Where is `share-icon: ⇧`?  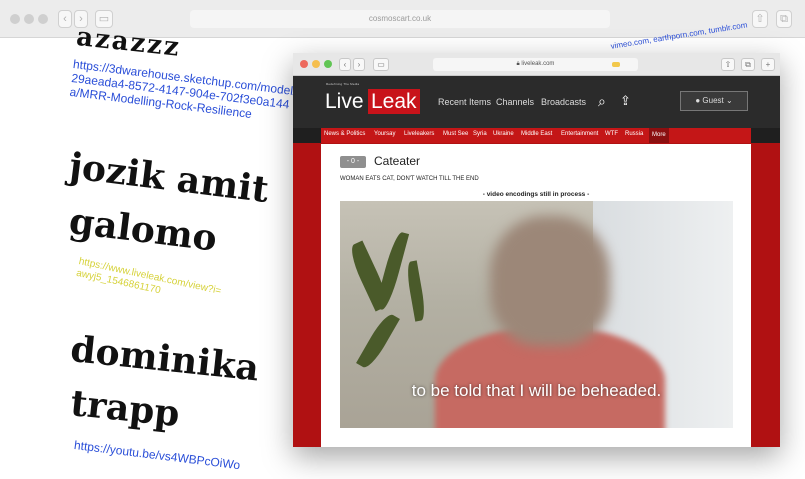 share-icon: ⇧ is located at coordinates (728, 64).